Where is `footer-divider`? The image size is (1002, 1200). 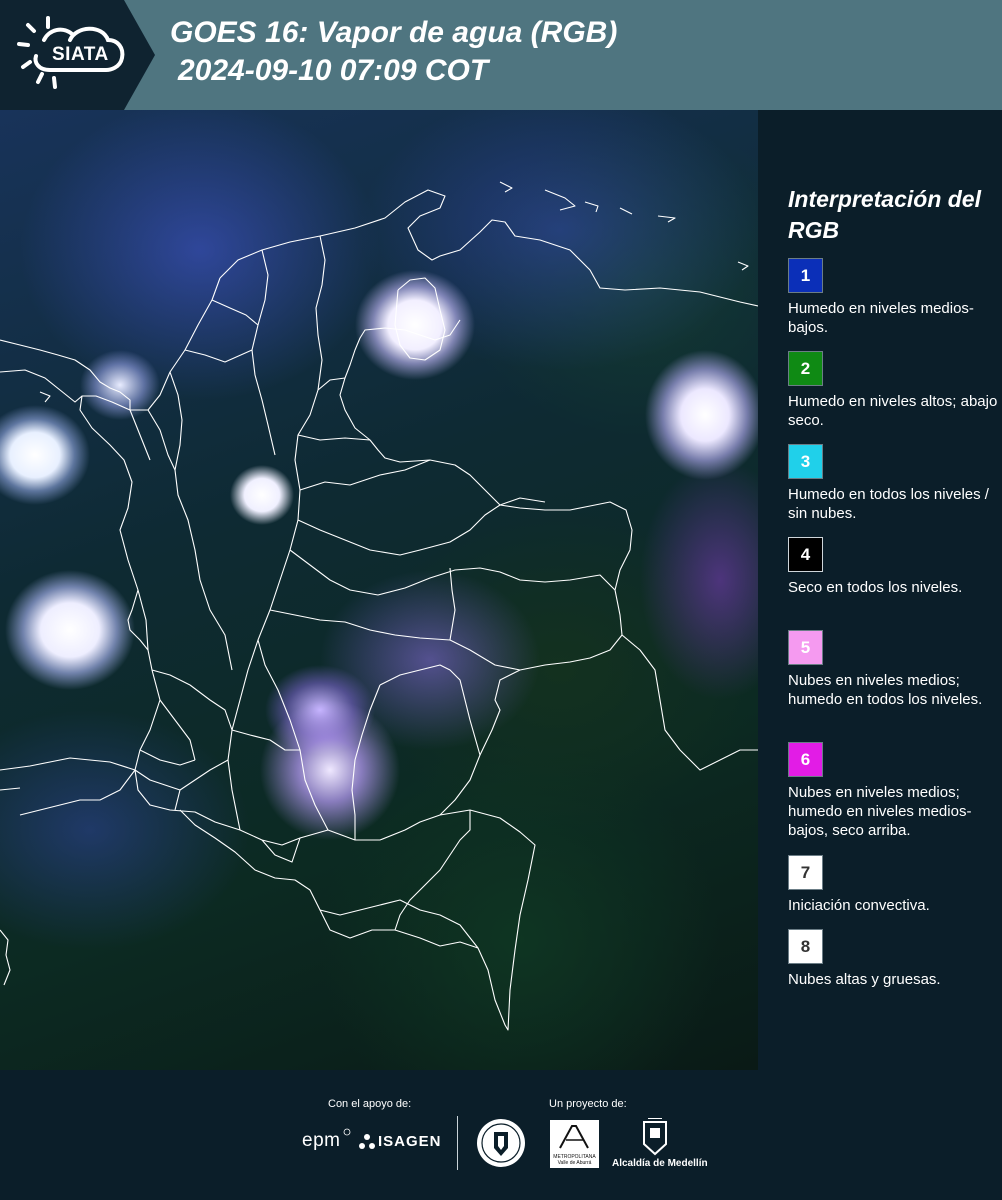
footer-divider is located at coordinates (457, 1143).